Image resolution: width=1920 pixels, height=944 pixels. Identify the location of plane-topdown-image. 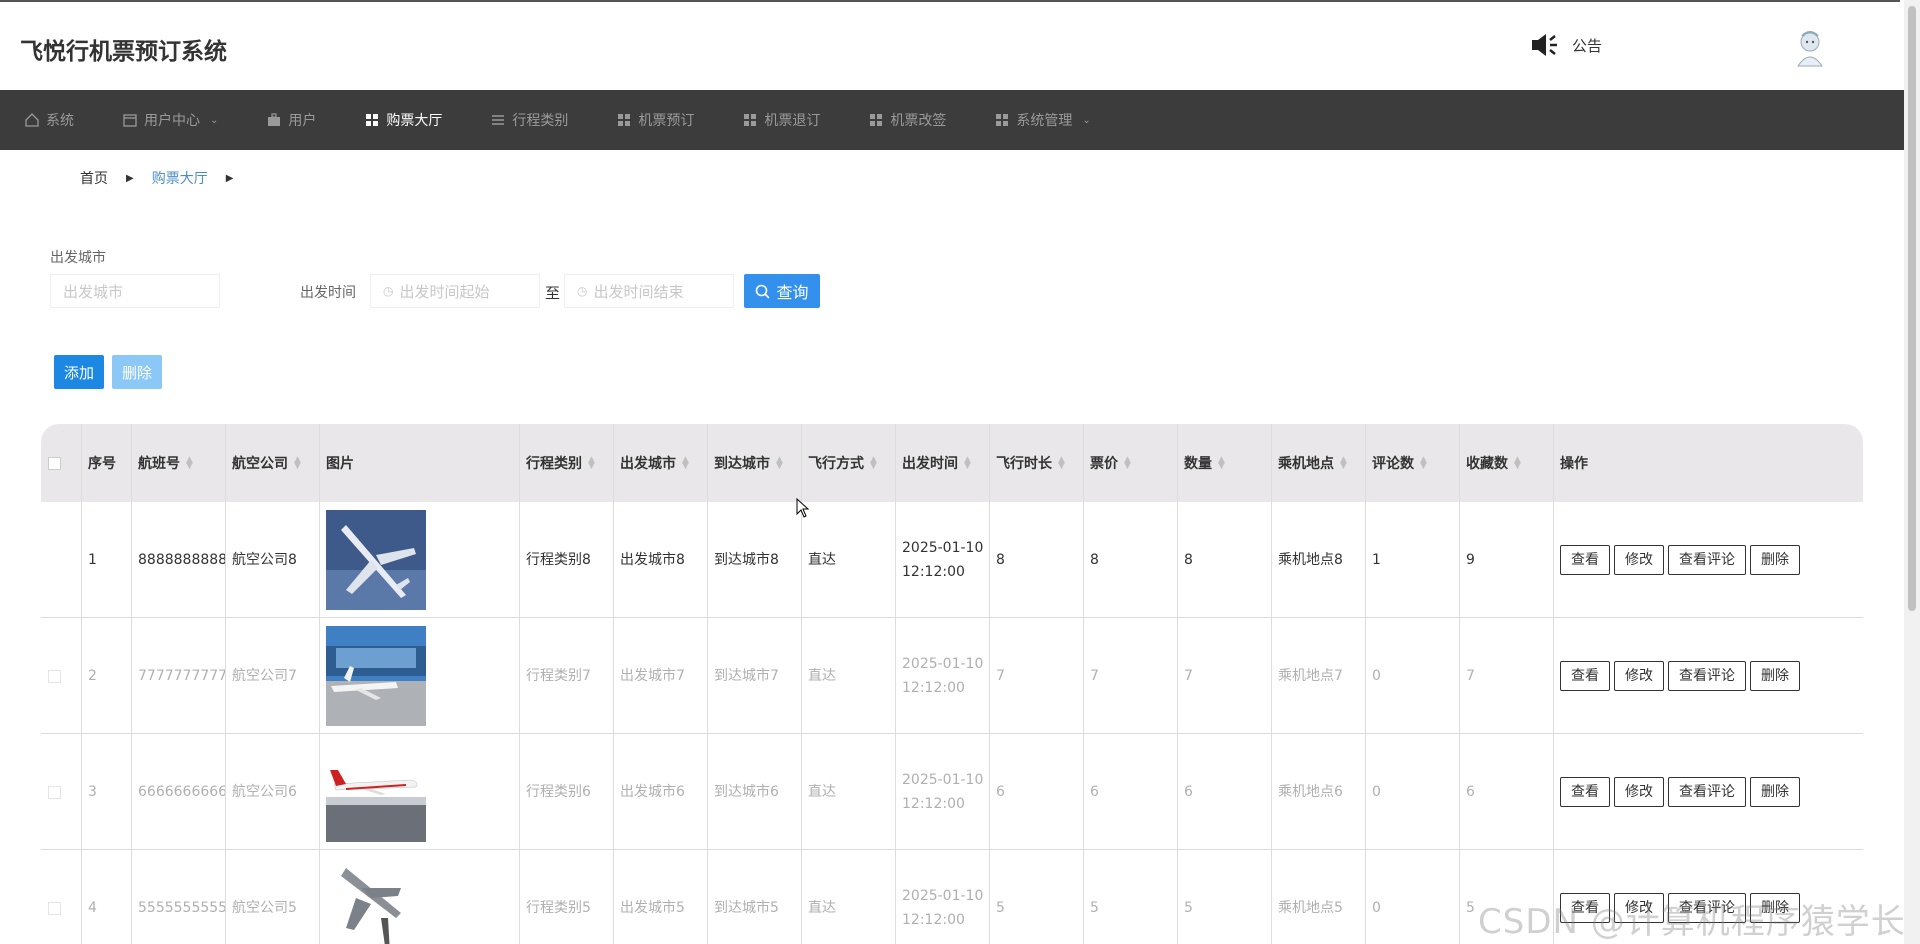
(376, 560).